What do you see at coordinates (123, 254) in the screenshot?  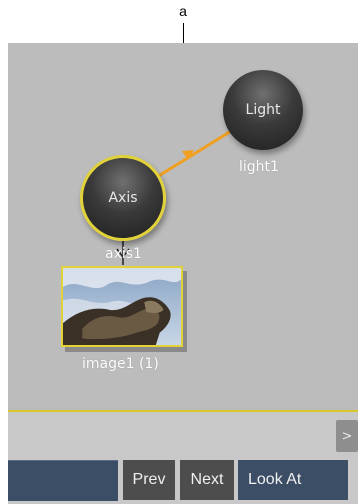 I see `axis-node-label: axis1` at bounding box center [123, 254].